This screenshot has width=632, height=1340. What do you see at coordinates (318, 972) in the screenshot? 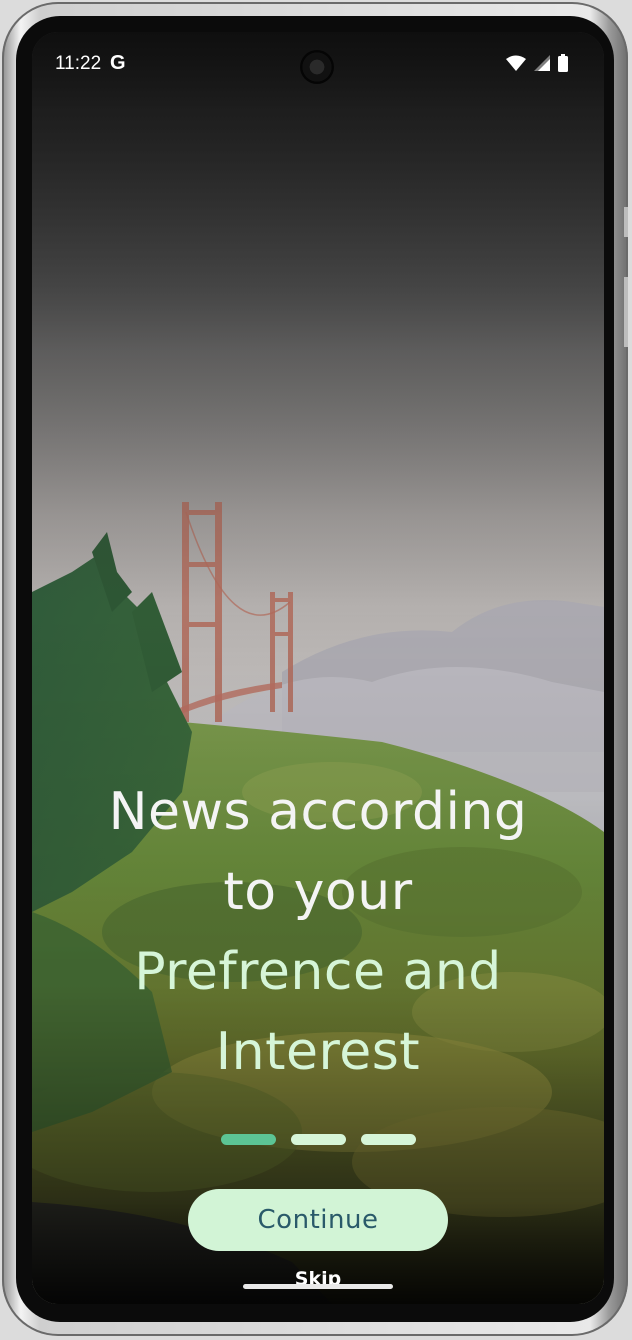
I see `headline-highlight-line: Prefrence and` at bounding box center [318, 972].